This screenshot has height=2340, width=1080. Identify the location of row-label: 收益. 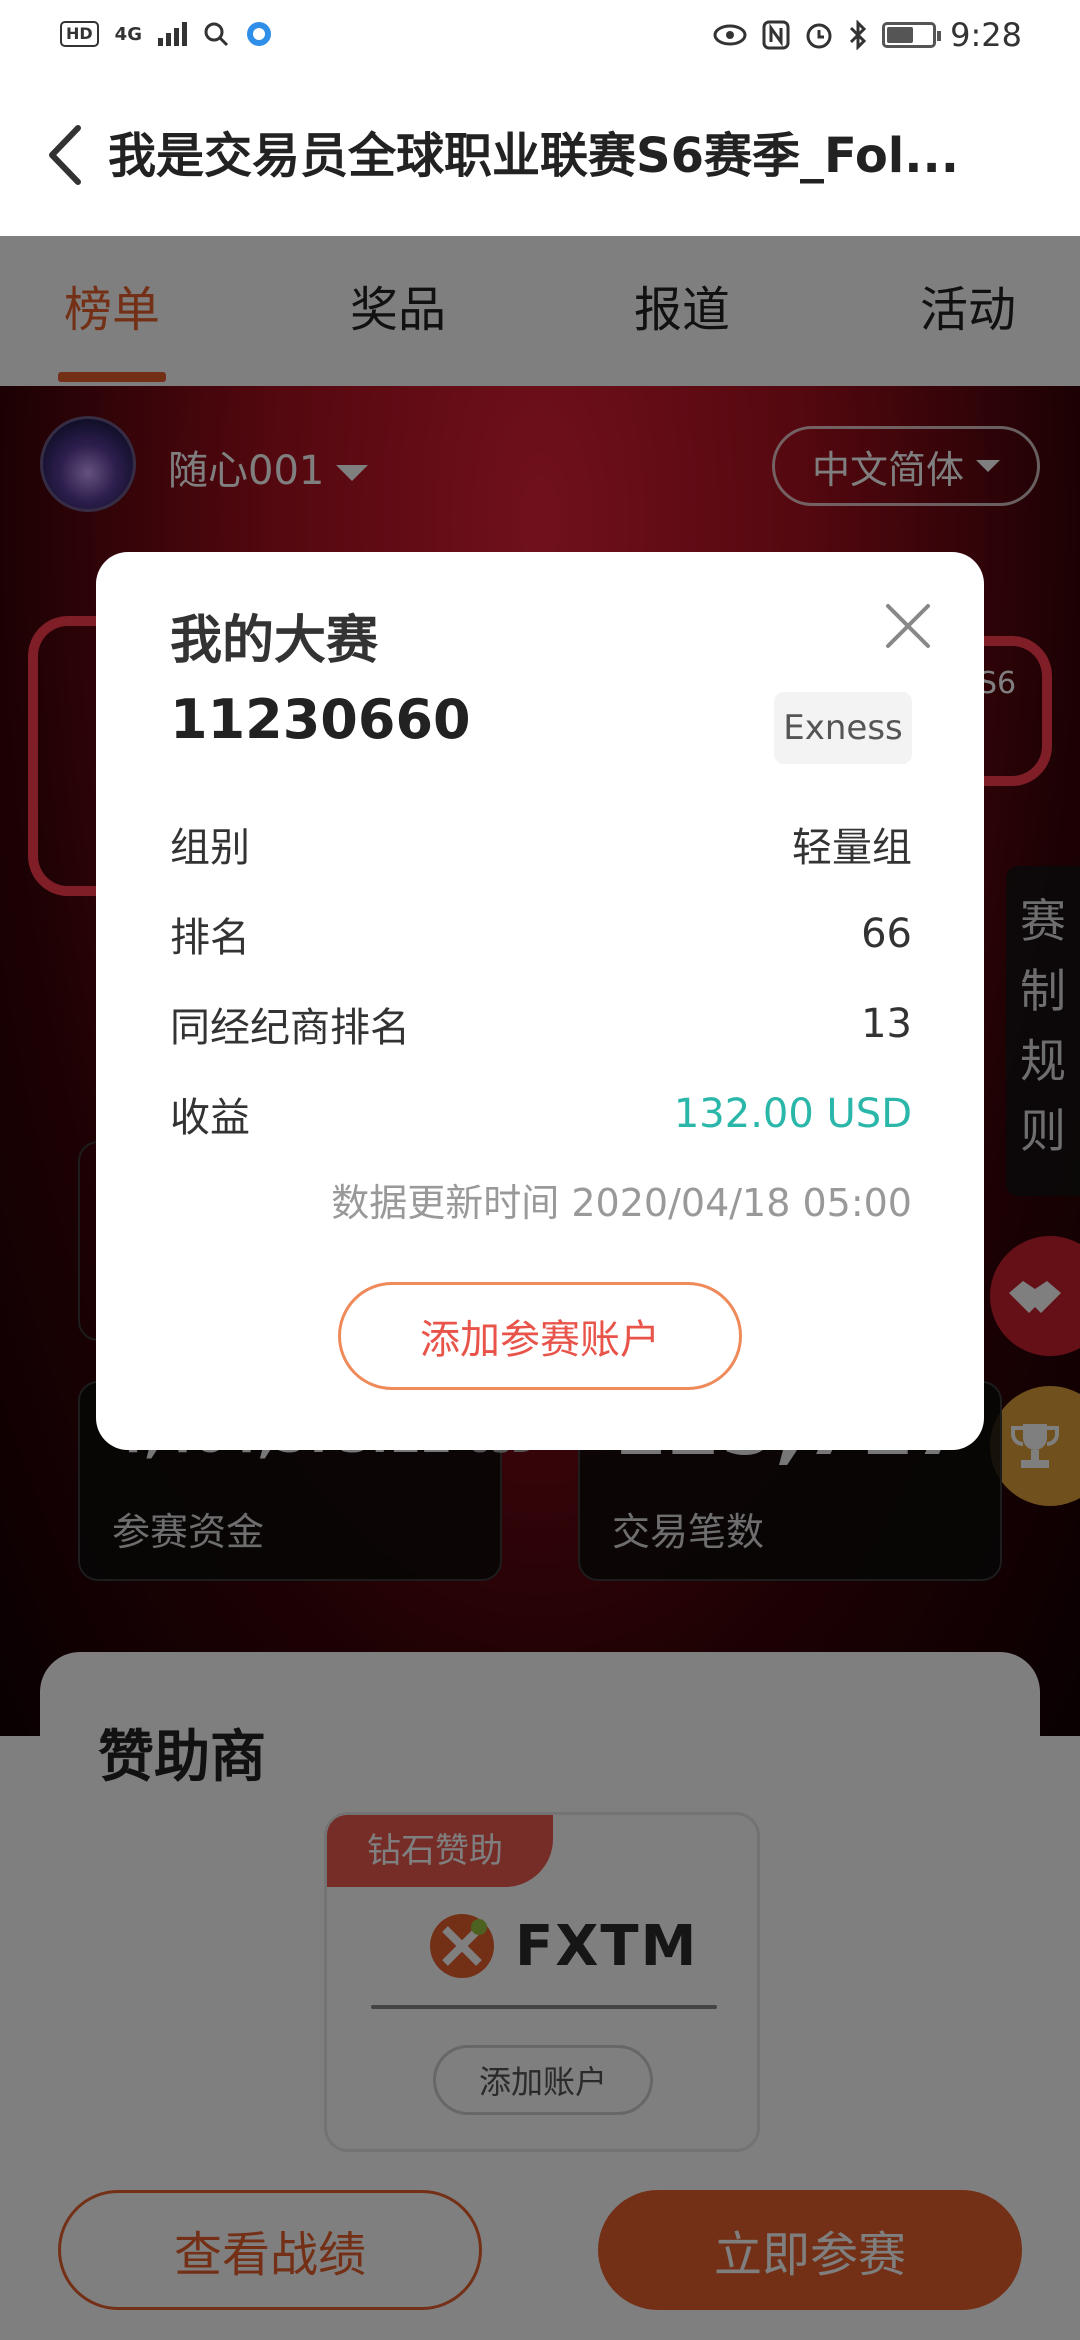
(210, 1118).